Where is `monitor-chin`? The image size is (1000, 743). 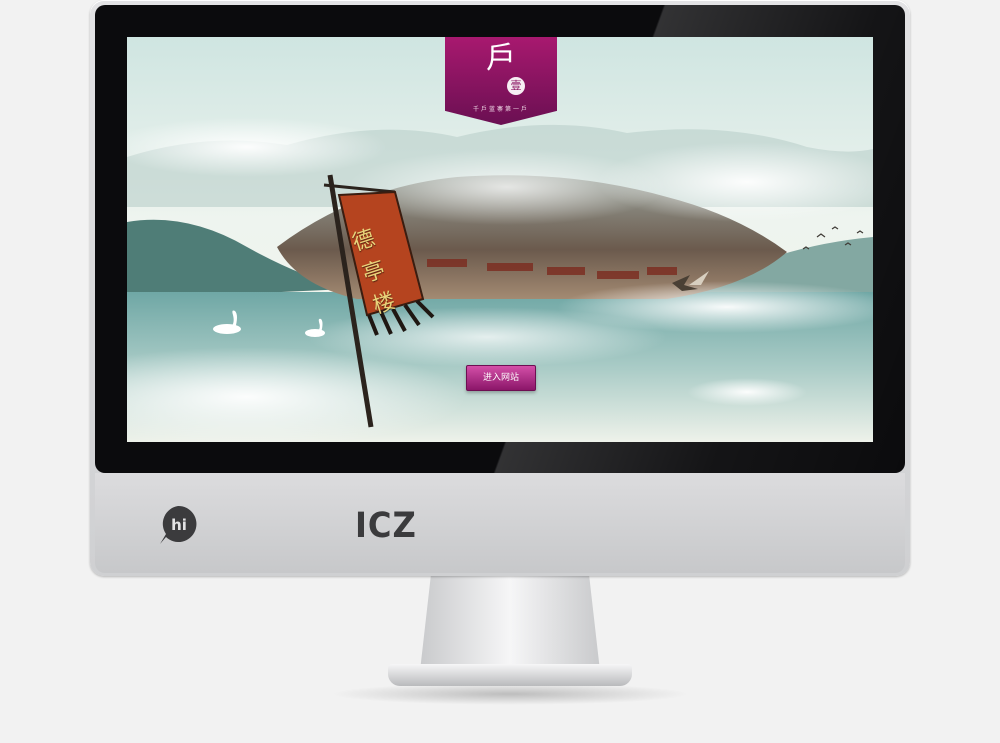
monitor-chin is located at coordinates (500, 523).